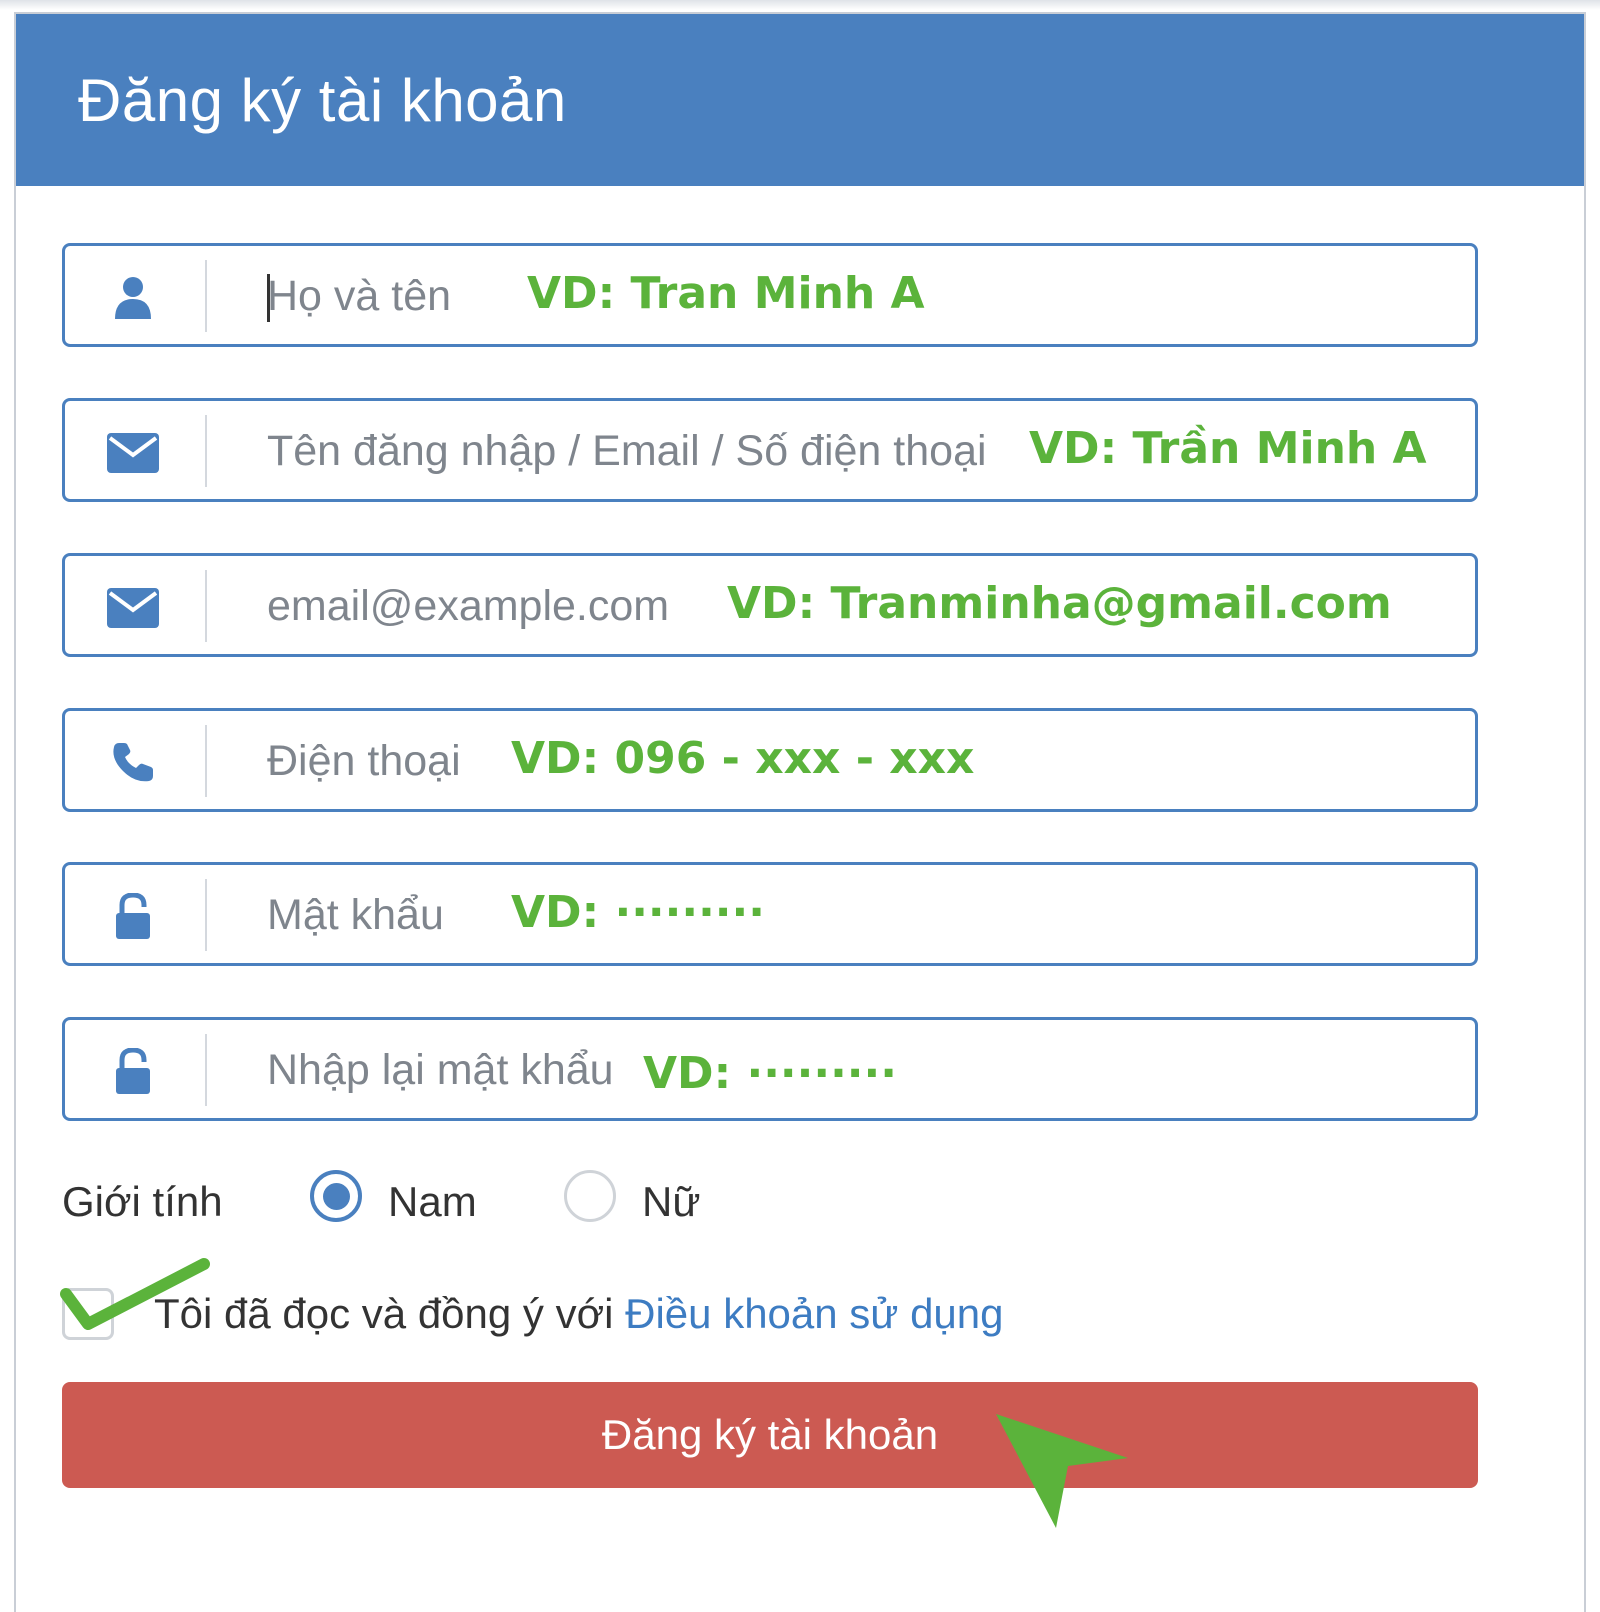  What do you see at coordinates (800, 5) in the screenshot?
I see `top-strip` at bounding box center [800, 5].